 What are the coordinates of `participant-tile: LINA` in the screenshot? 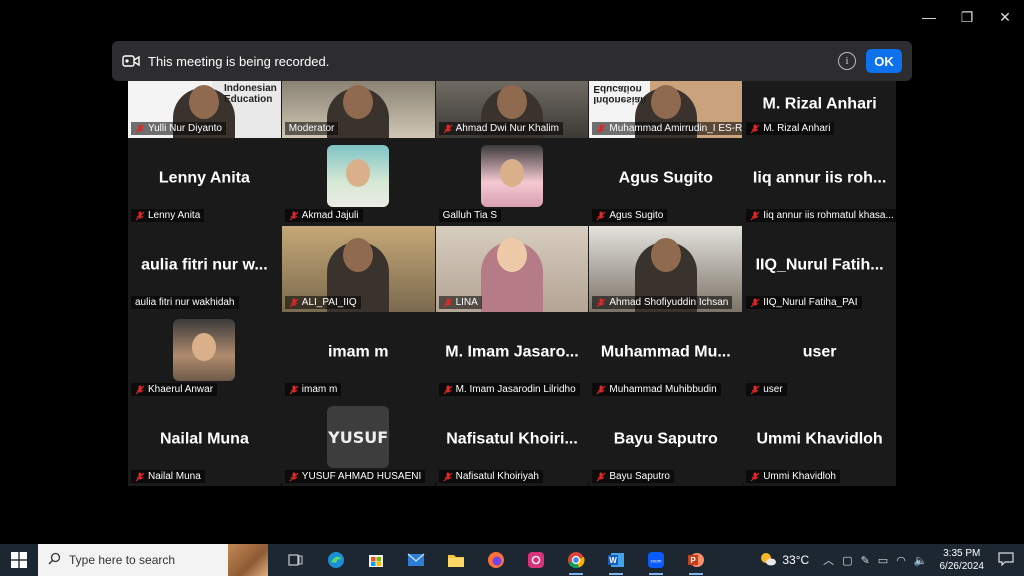 It's located at (512, 269).